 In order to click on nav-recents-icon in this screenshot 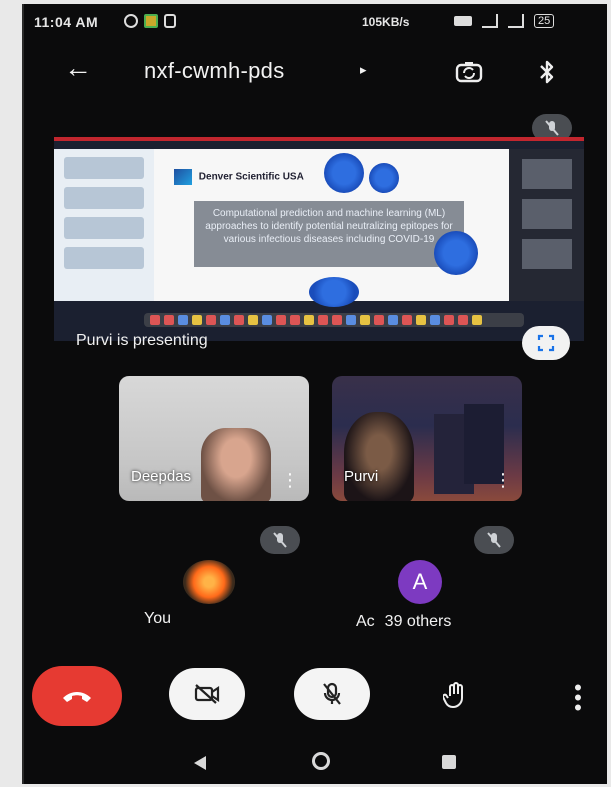, I will do `click(449, 762)`.